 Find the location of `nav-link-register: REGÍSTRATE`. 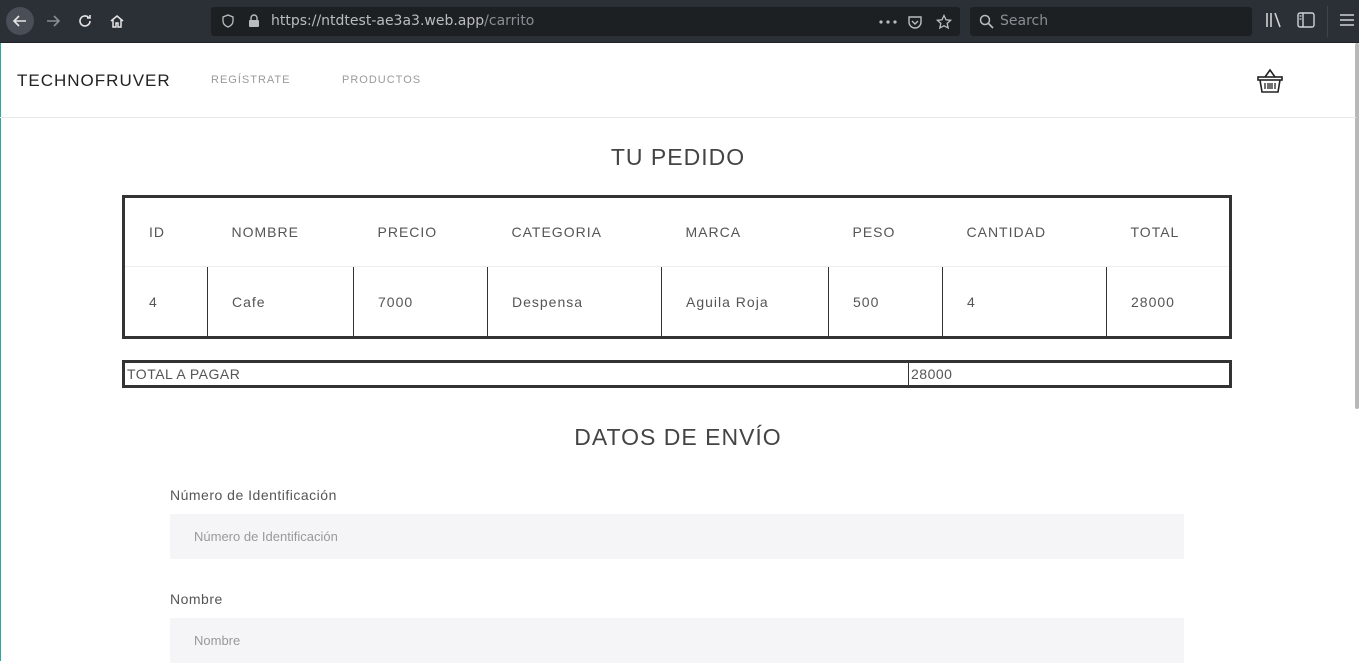

nav-link-register: REGÍSTRATE is located at coordinates (250, 80).